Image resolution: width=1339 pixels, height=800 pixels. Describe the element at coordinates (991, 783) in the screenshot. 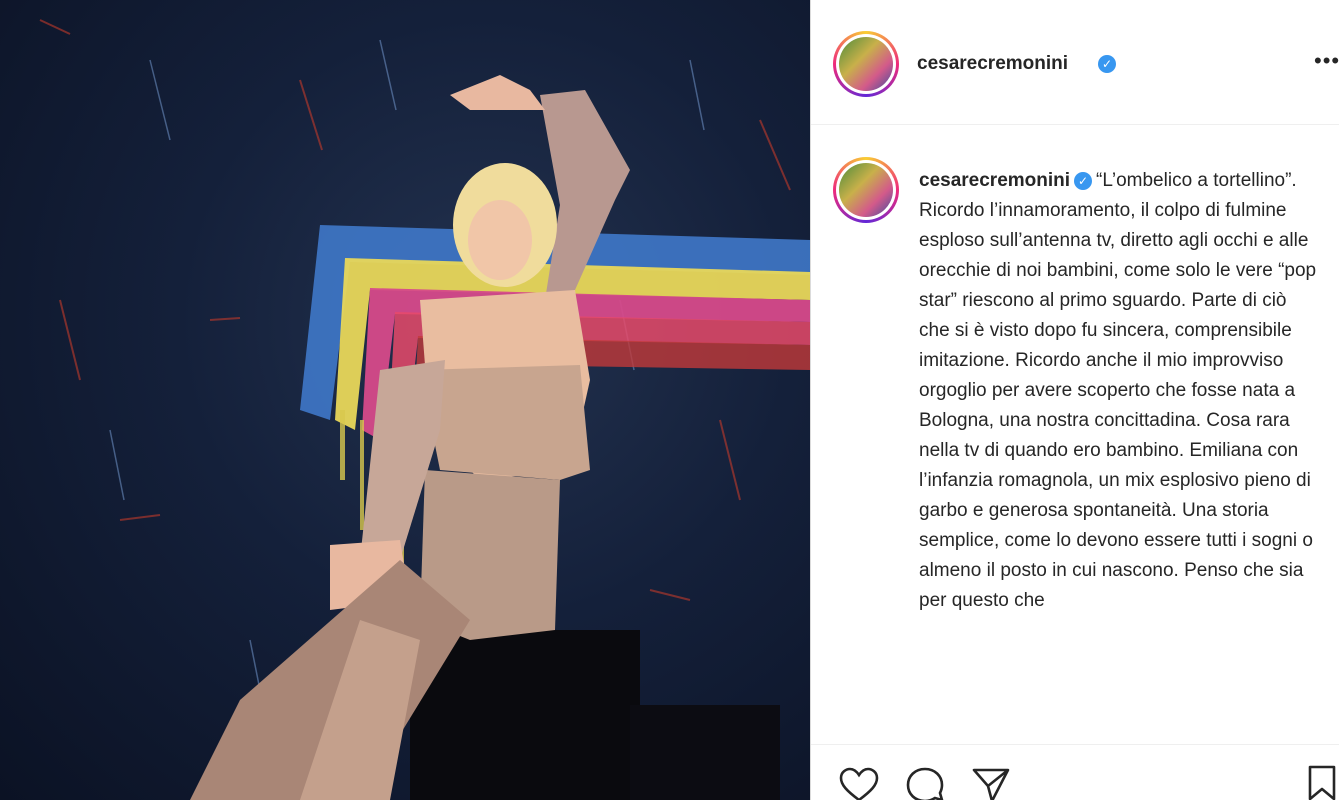

I see `share-icon` at that location.